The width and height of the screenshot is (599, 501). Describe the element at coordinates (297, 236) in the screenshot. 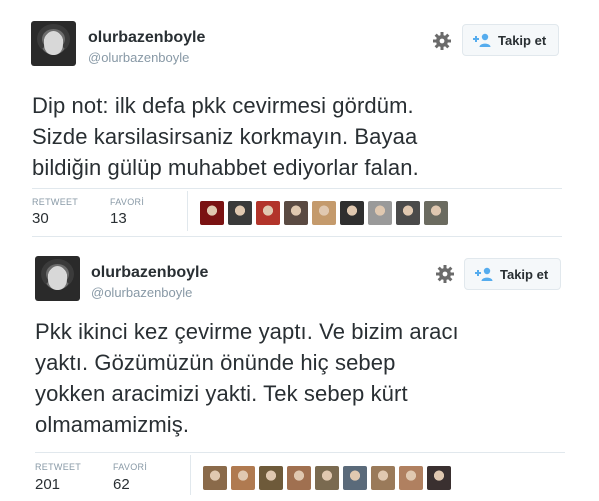

I see `stats-divider-bottom` at that location.